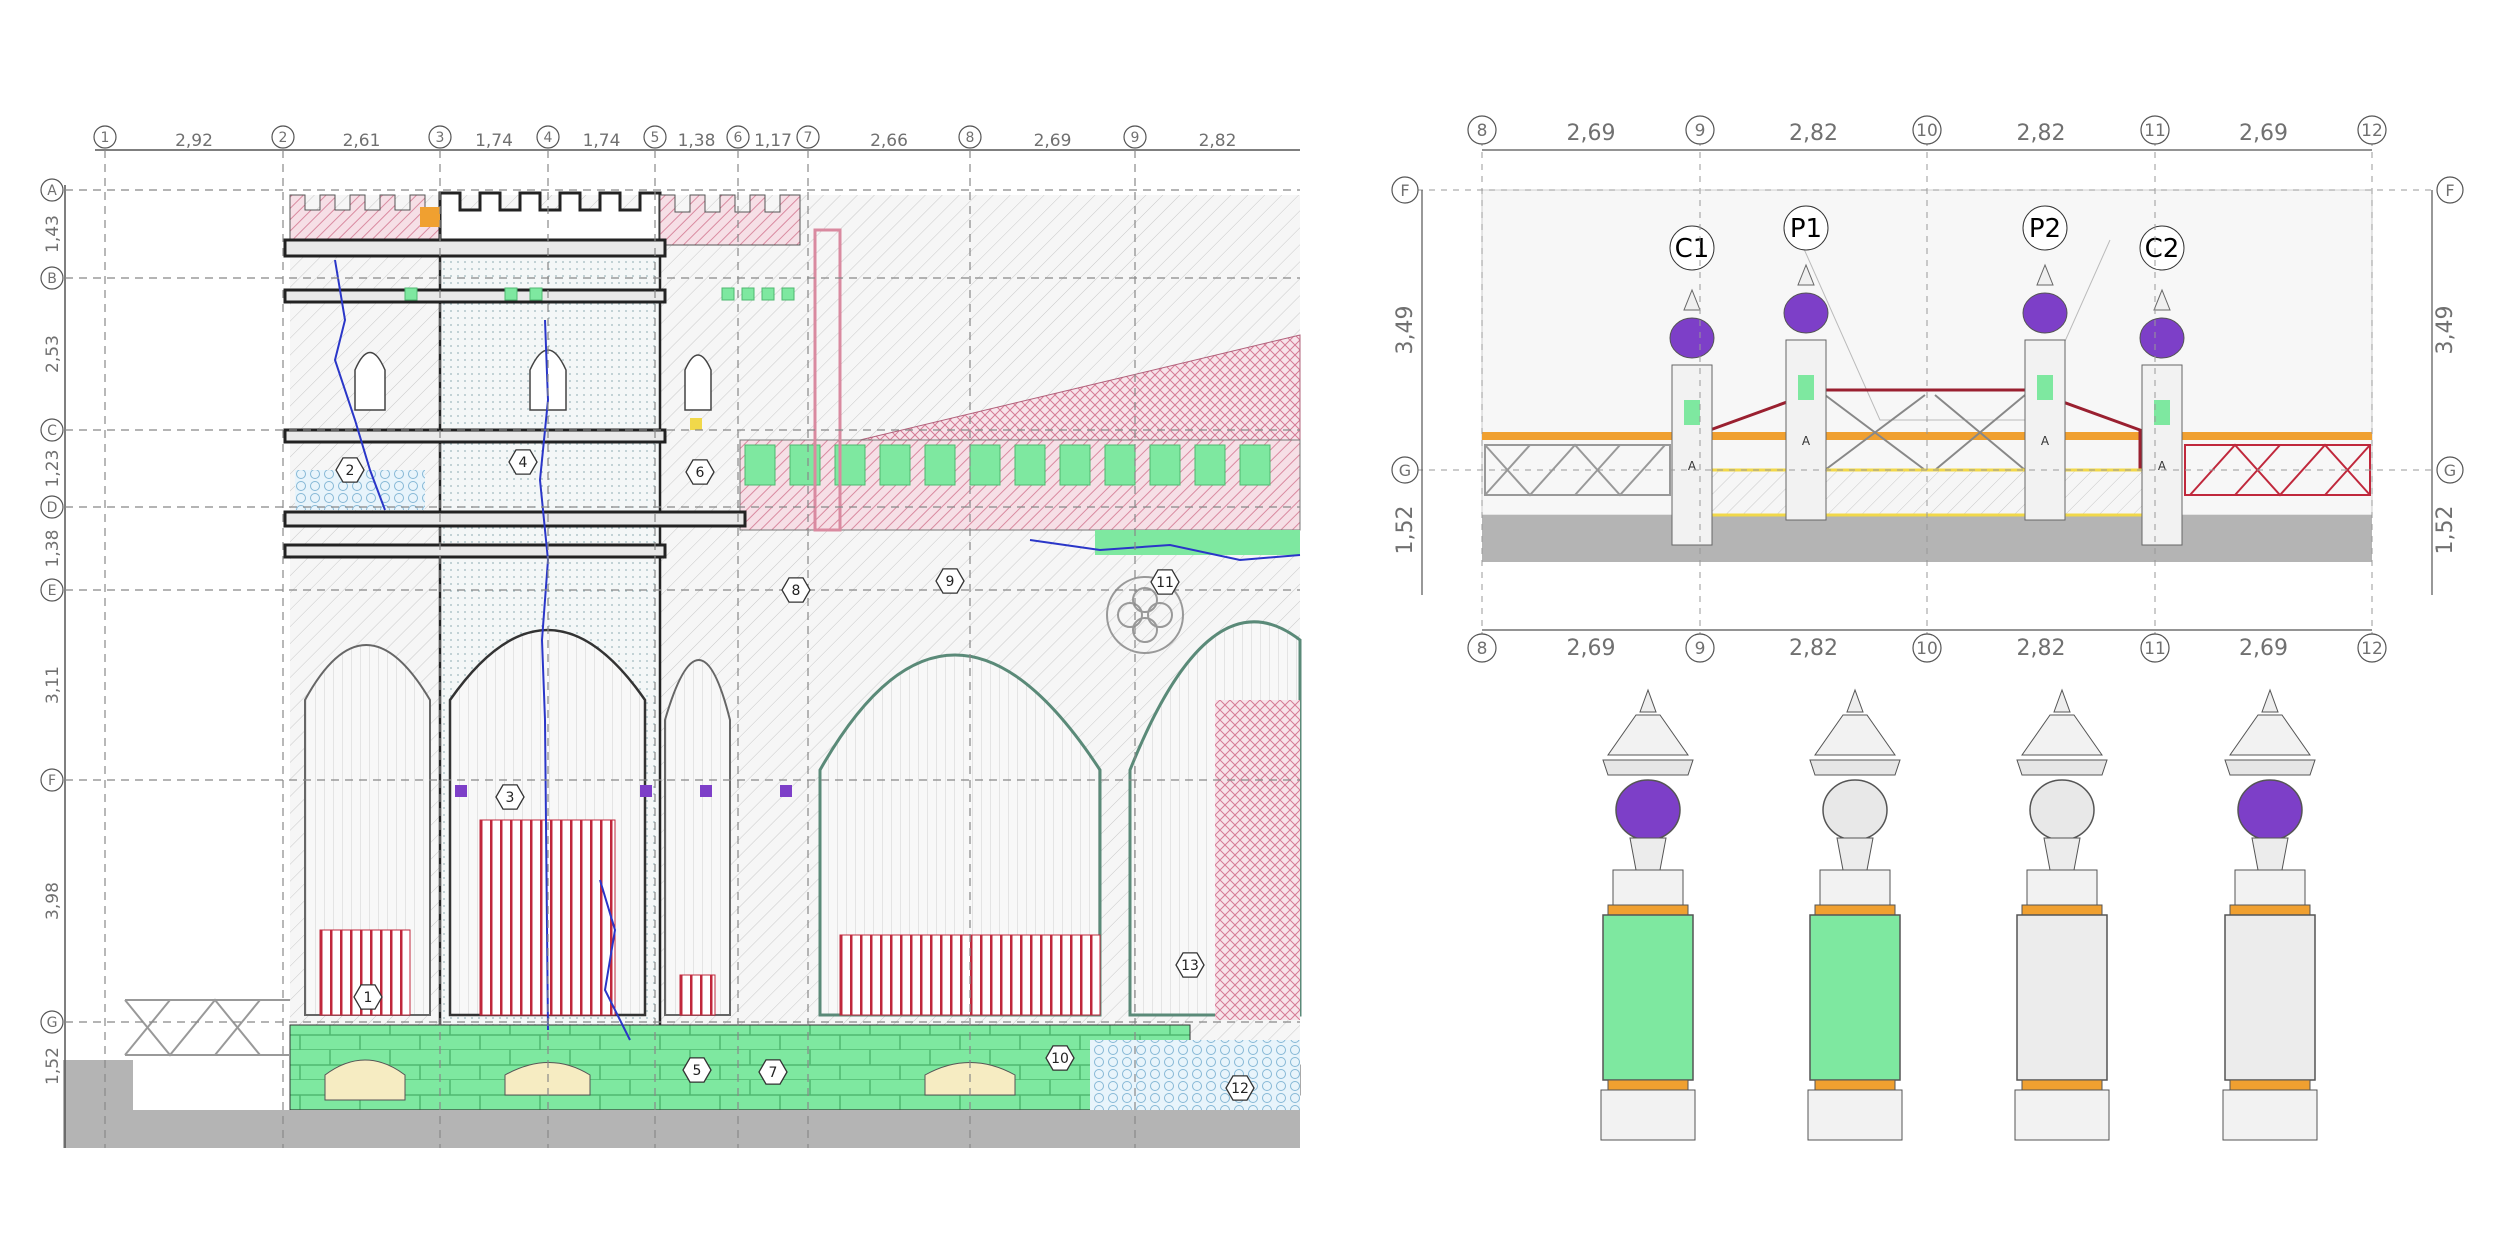 Image resolution: width=2500 pixels, height=1250 pixels. I want to click on dimension-col: 2,61, so click(362, 141).